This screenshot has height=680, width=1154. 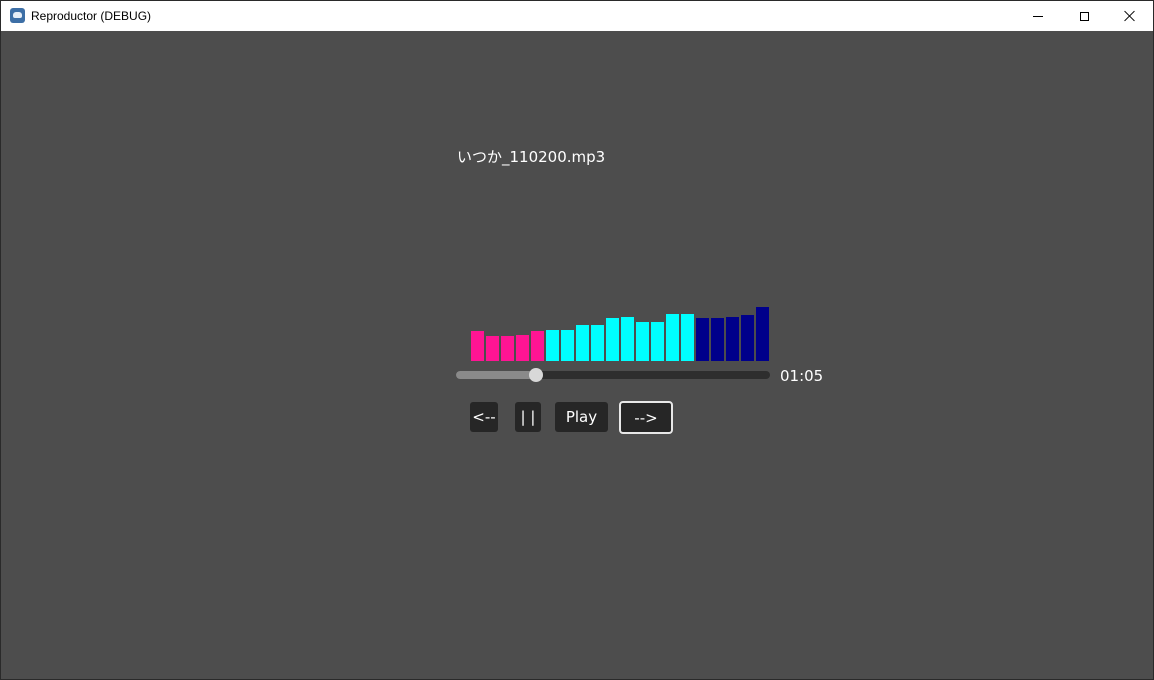 What do you see at coordinates (17, 15) in the screenshot?
I see `app-logo-icon` at bounding box center [17, 15].